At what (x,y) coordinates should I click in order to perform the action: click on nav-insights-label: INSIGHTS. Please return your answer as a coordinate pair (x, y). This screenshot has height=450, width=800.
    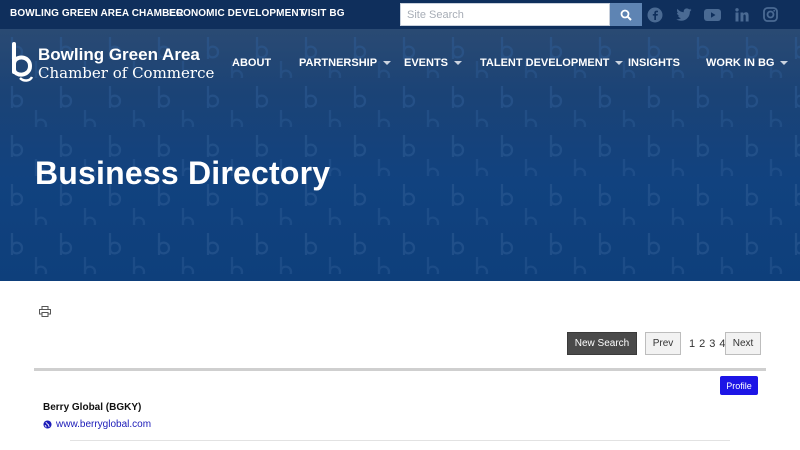
    Looking at the image, I should click on (654, 63).